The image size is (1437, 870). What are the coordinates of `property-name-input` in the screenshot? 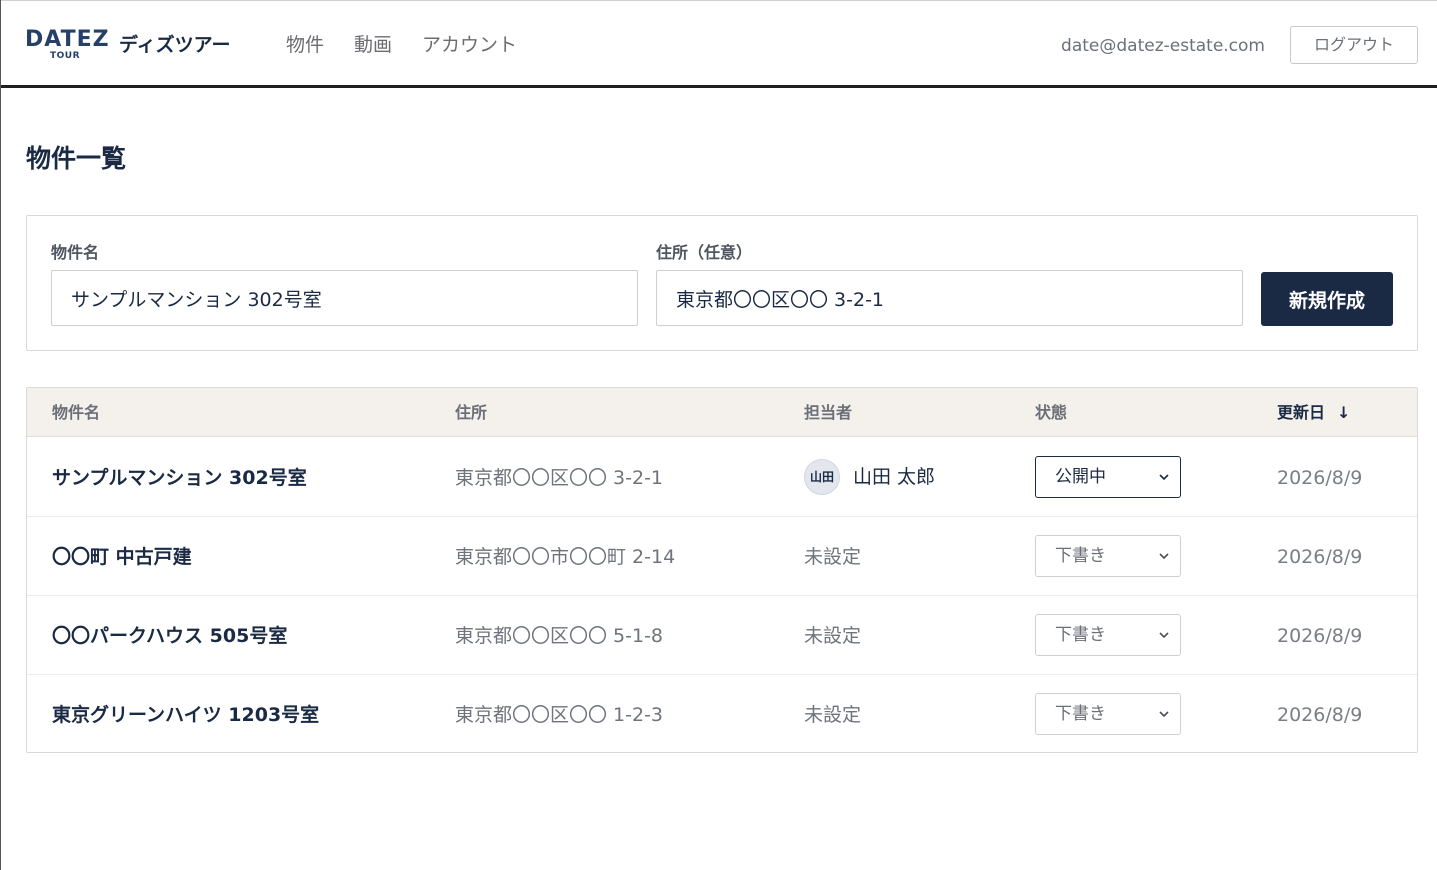 It's located at (344, 298).